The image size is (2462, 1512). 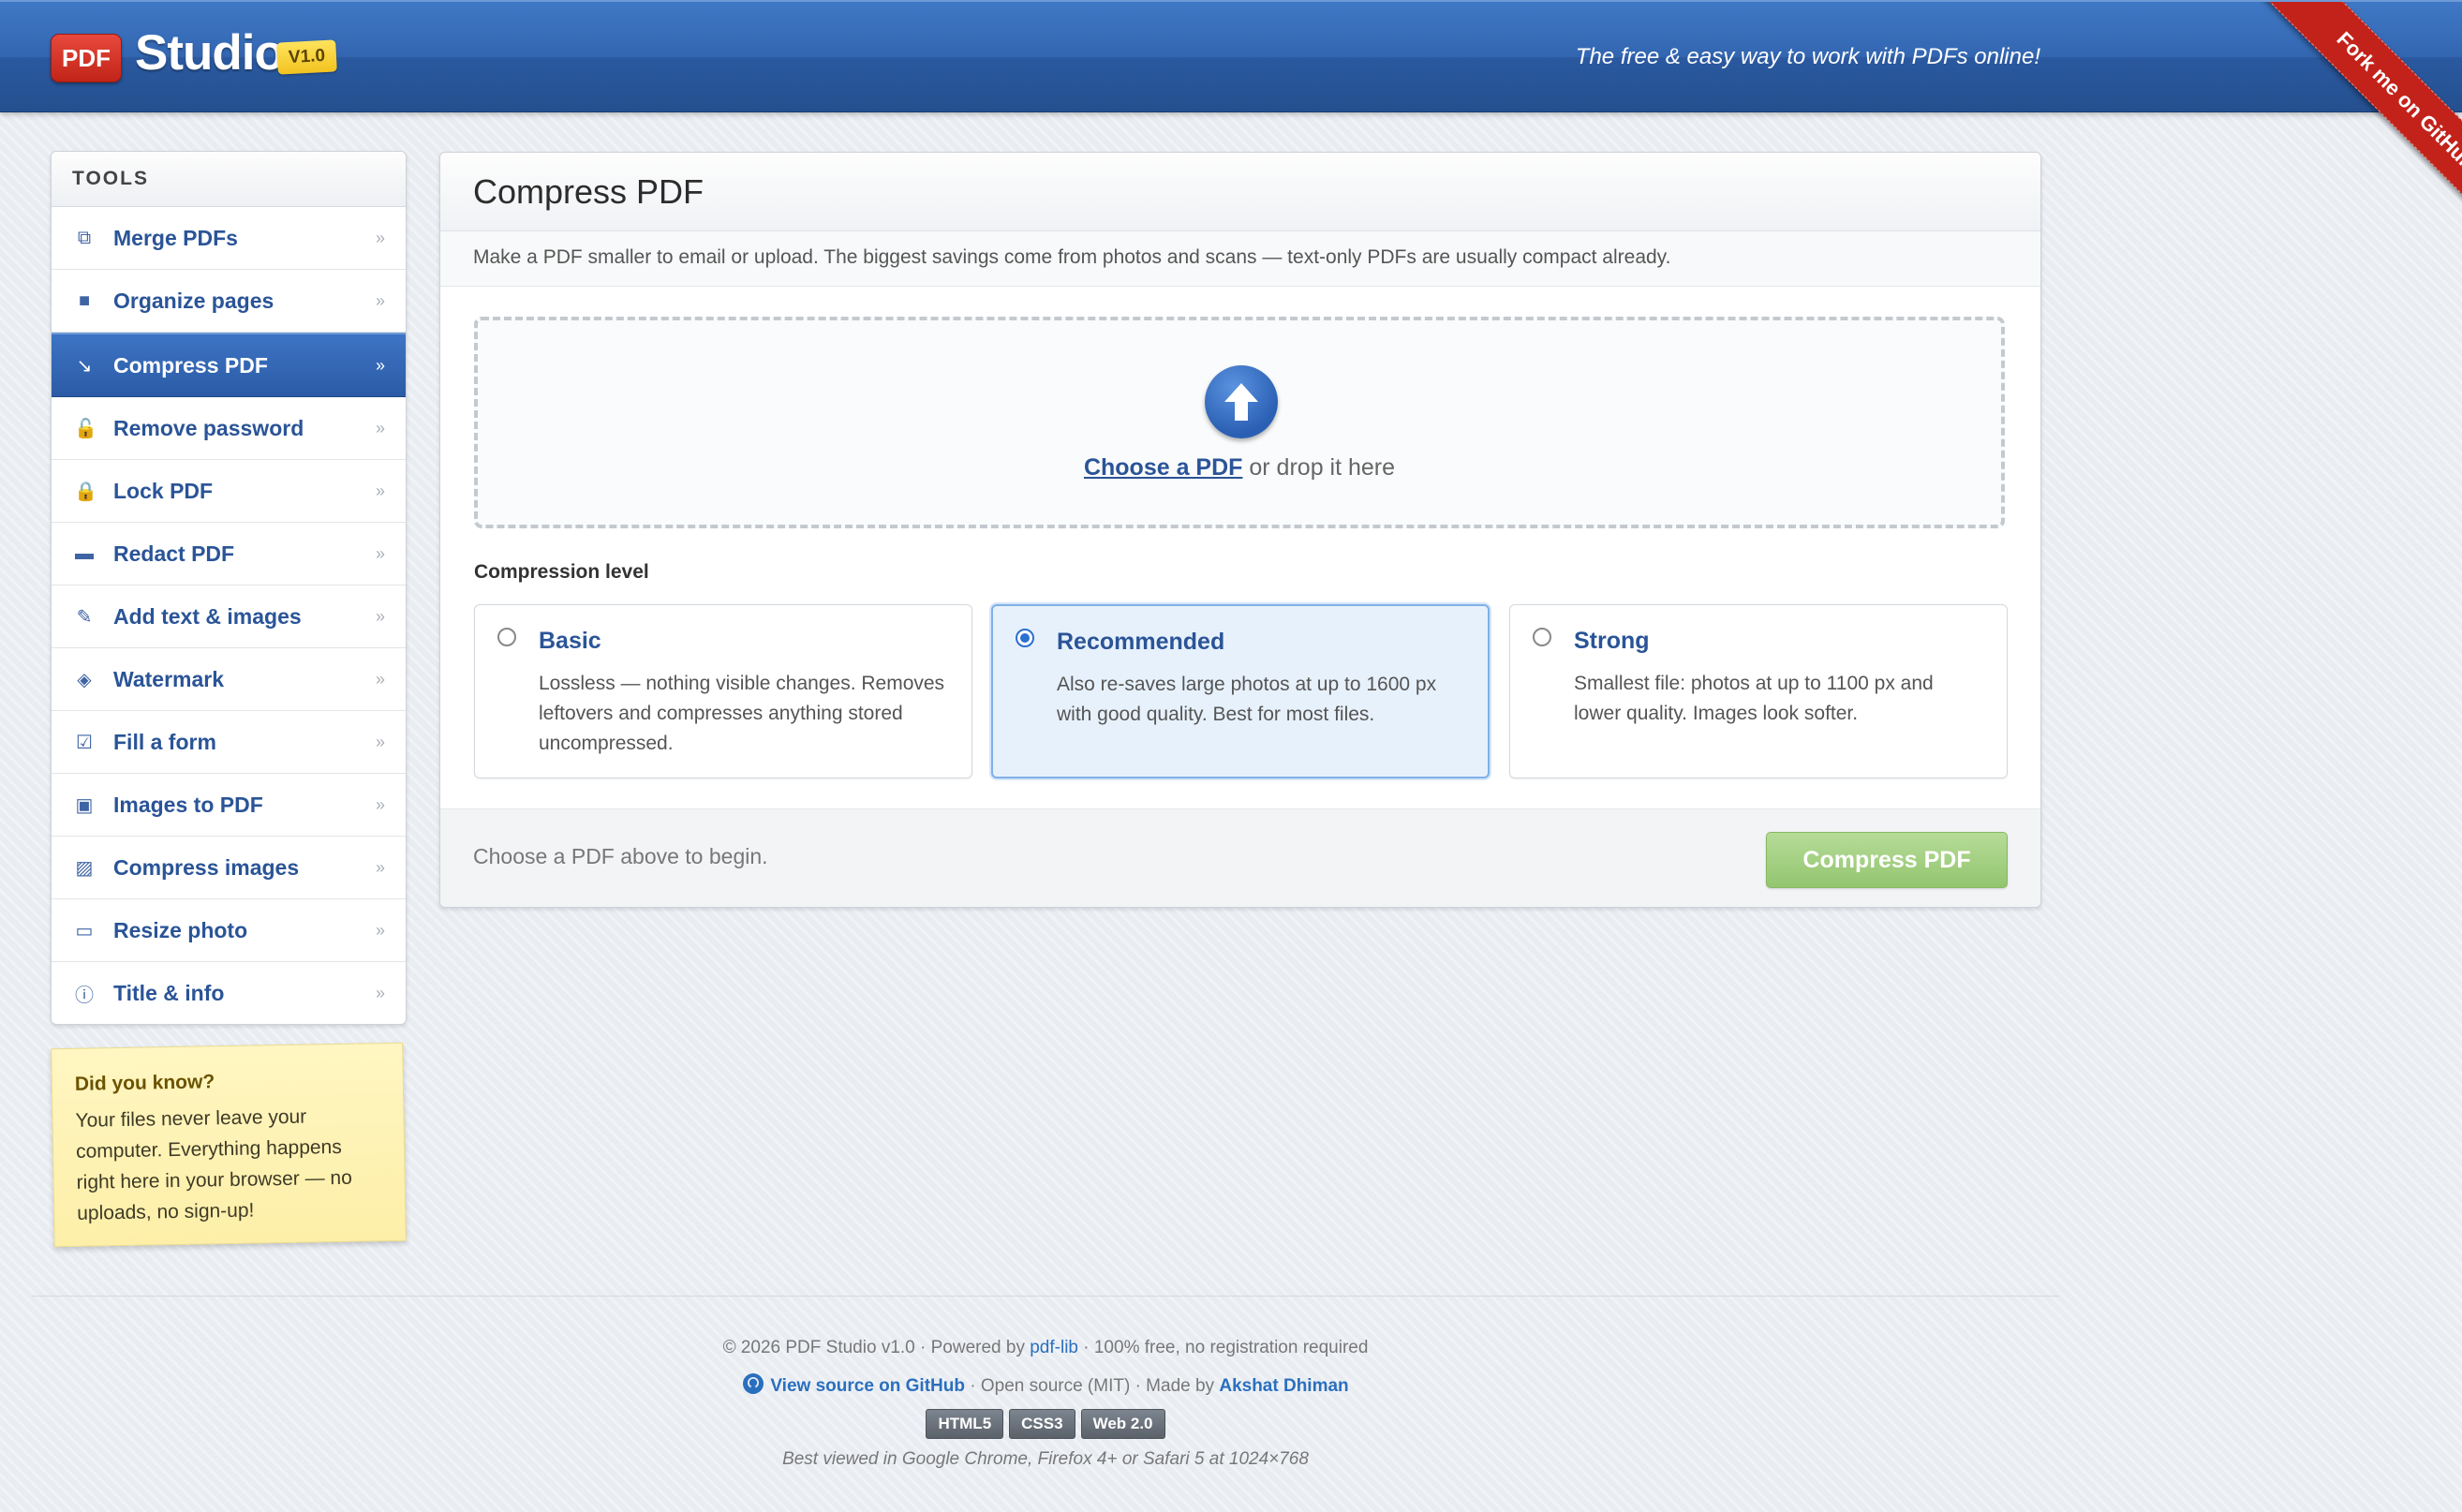 I want to click on sidebar-item-label: Add text & images, so click(x=207, y=616).